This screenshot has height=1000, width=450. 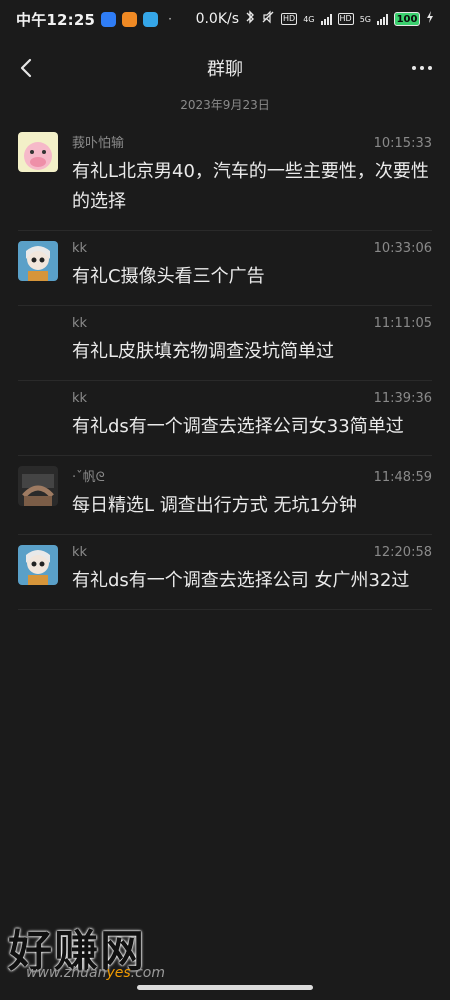 I want to click on message-time: 10:33:06, so click(x=402, y=248).